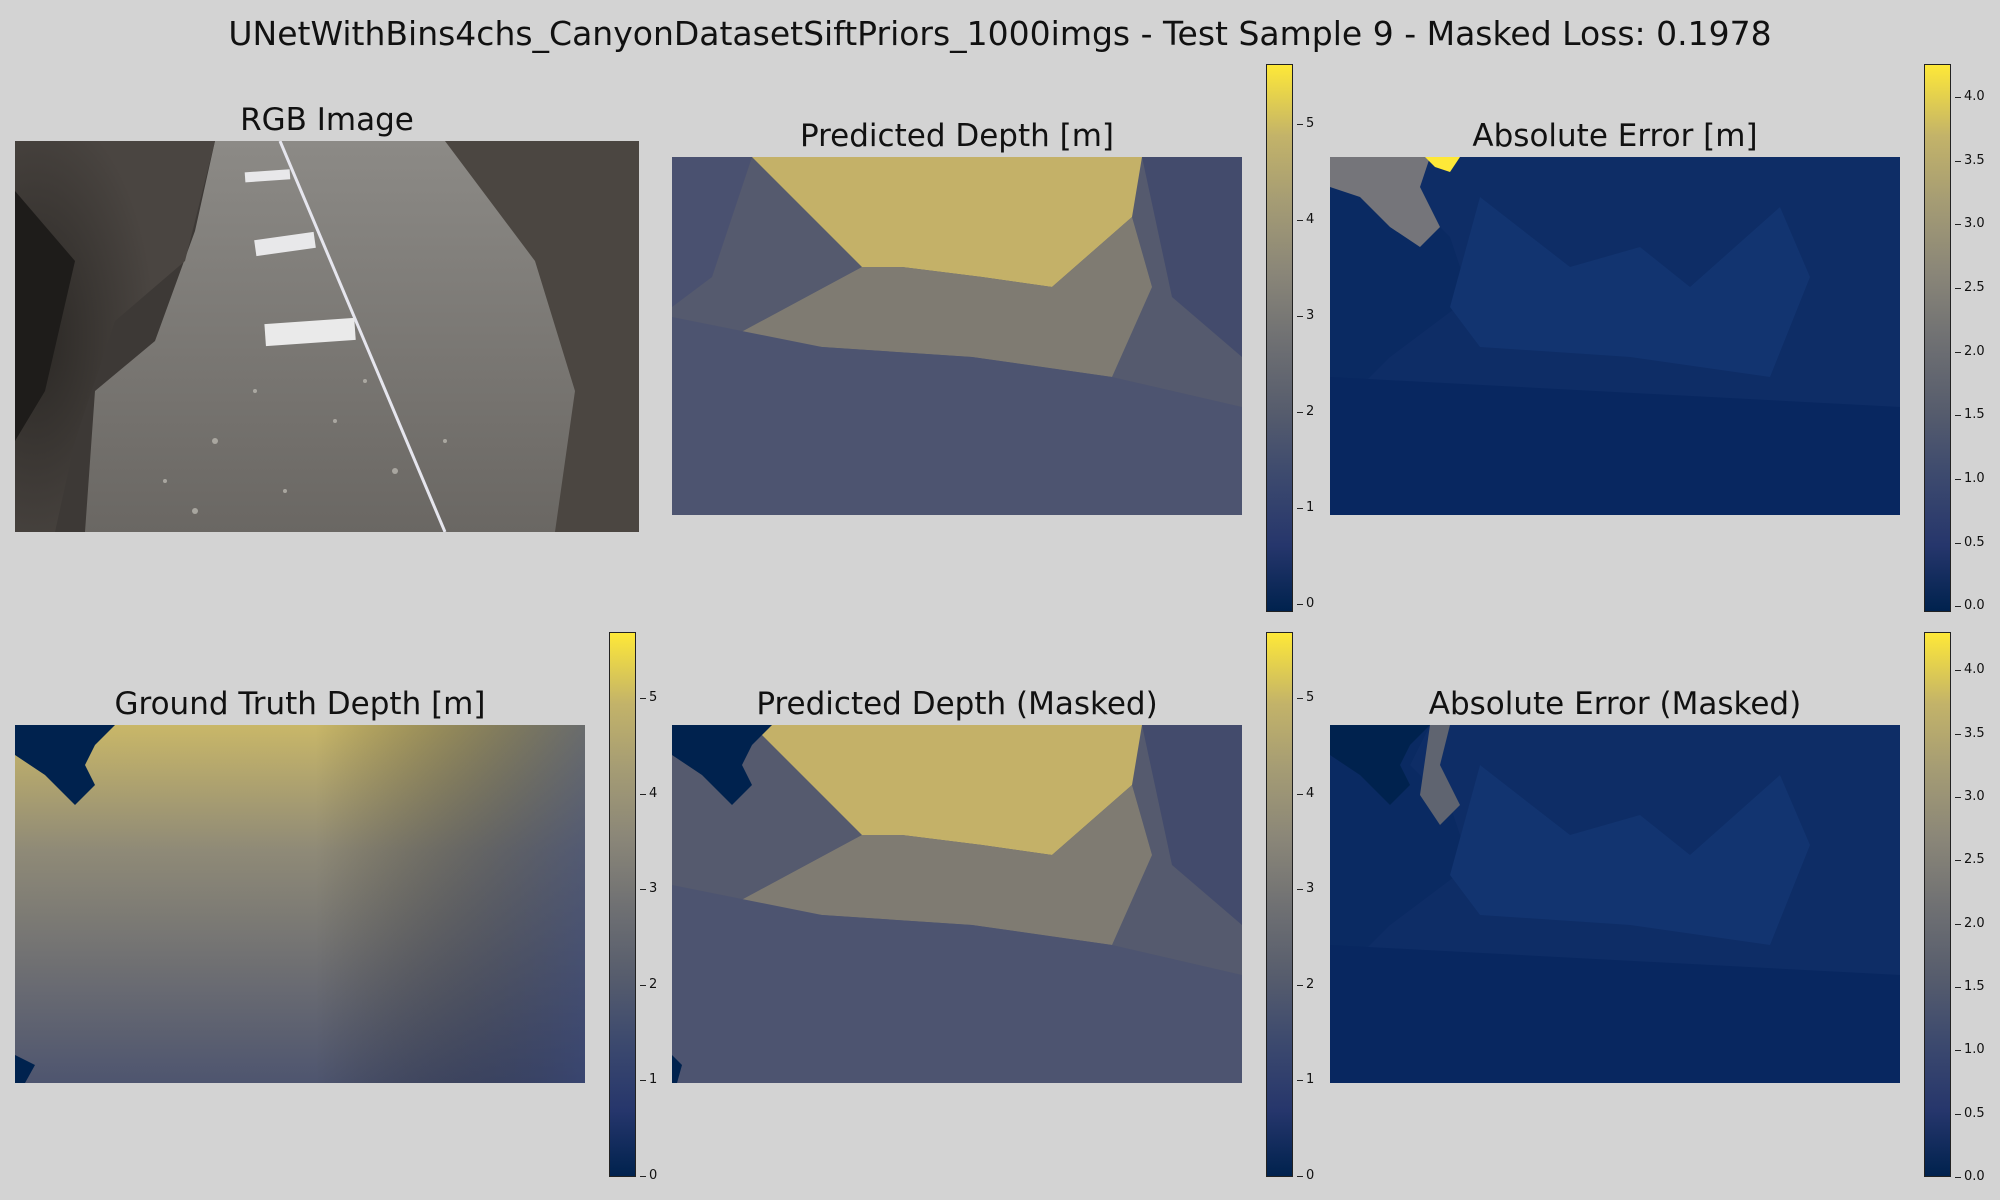 Image resolution: width=2000 pixels, height=1200 pixels. I want to click on abs-error-masked-colorbar, so click(1937, 904).